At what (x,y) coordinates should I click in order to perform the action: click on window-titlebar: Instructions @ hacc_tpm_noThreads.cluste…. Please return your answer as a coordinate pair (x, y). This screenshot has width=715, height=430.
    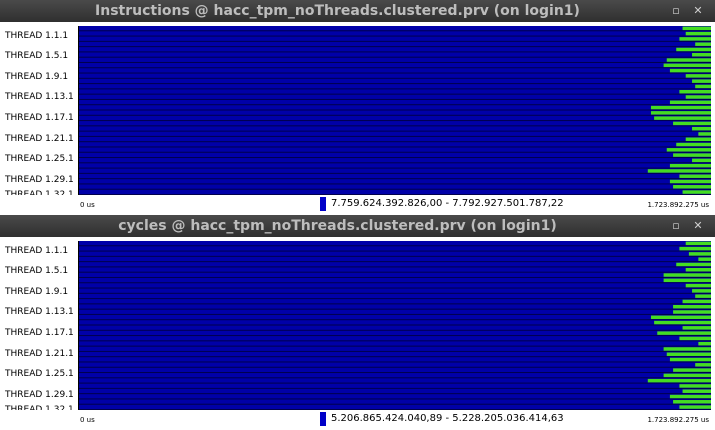
    Looking at the image, I should click on (357, 11).